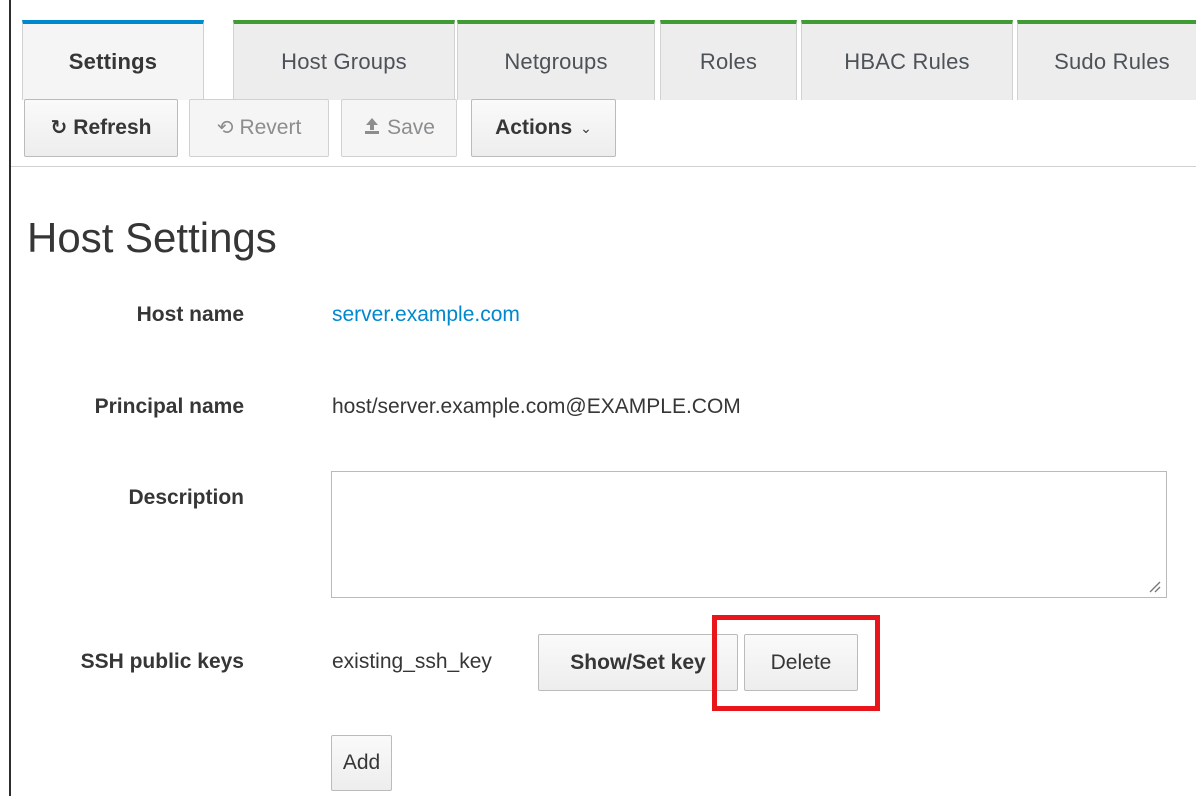 The height and width of the screenshot is (796, 1196). I want to click on ssh-key-name: existing_ssh_key, so click(412, 661).